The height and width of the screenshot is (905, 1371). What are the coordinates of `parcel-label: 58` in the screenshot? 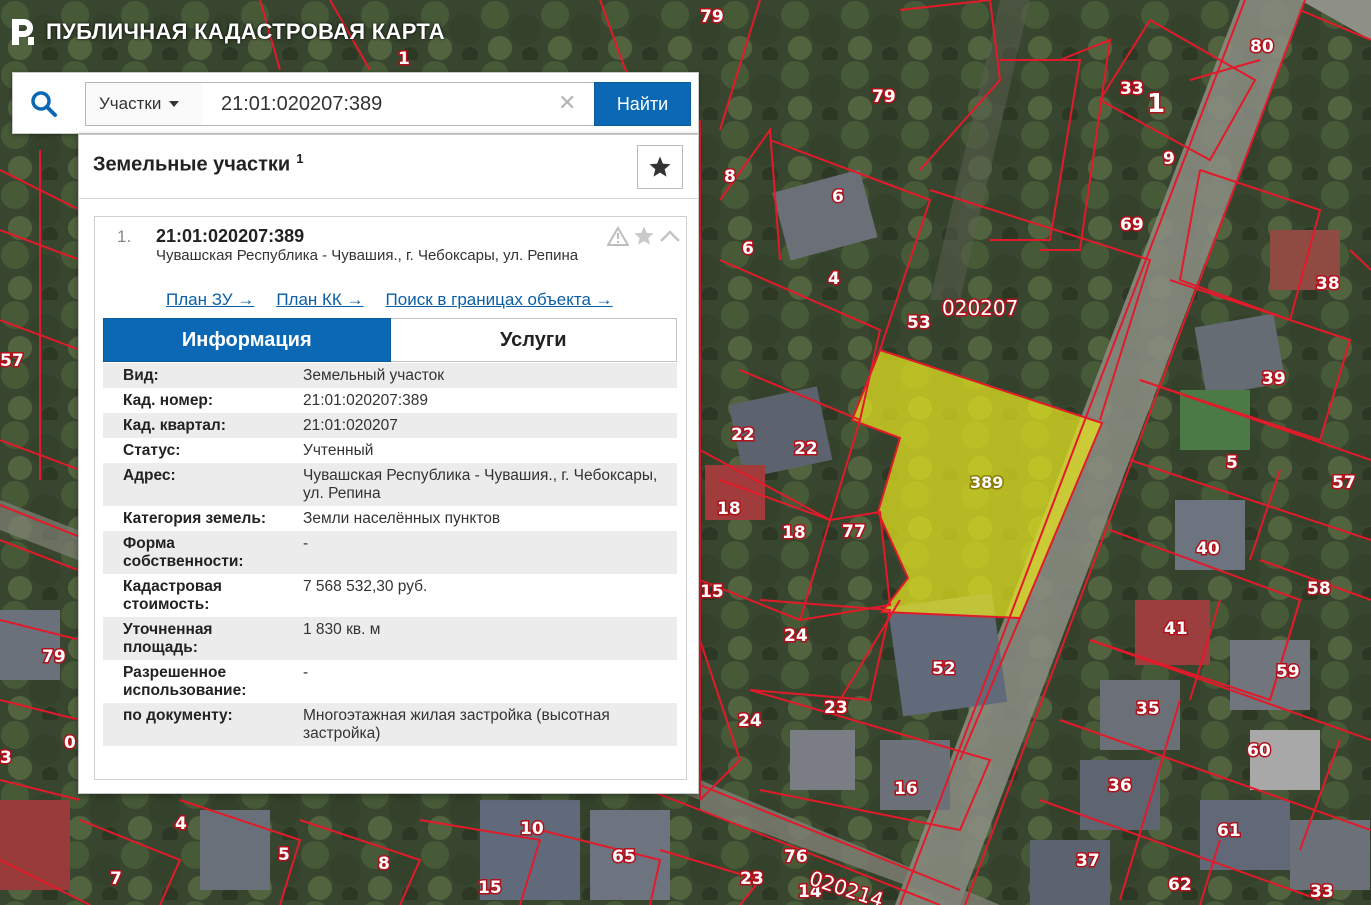 It's located at (1319, 589).